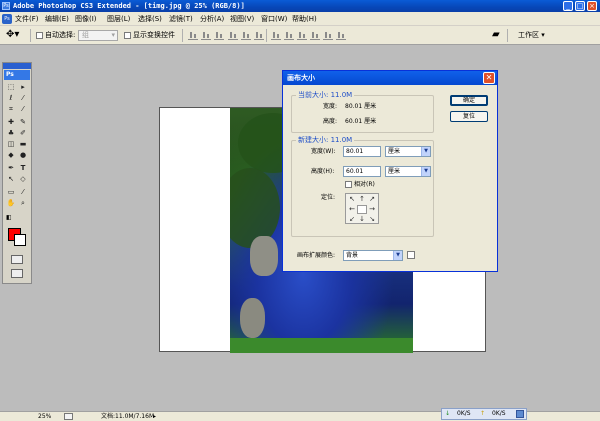 This screenshot has height=421, width=600. What do you see at coordinates (408, 151) in the screenshot?
I see `width-unit-select: 厘米 ▼` at bounding box center [408, 151].